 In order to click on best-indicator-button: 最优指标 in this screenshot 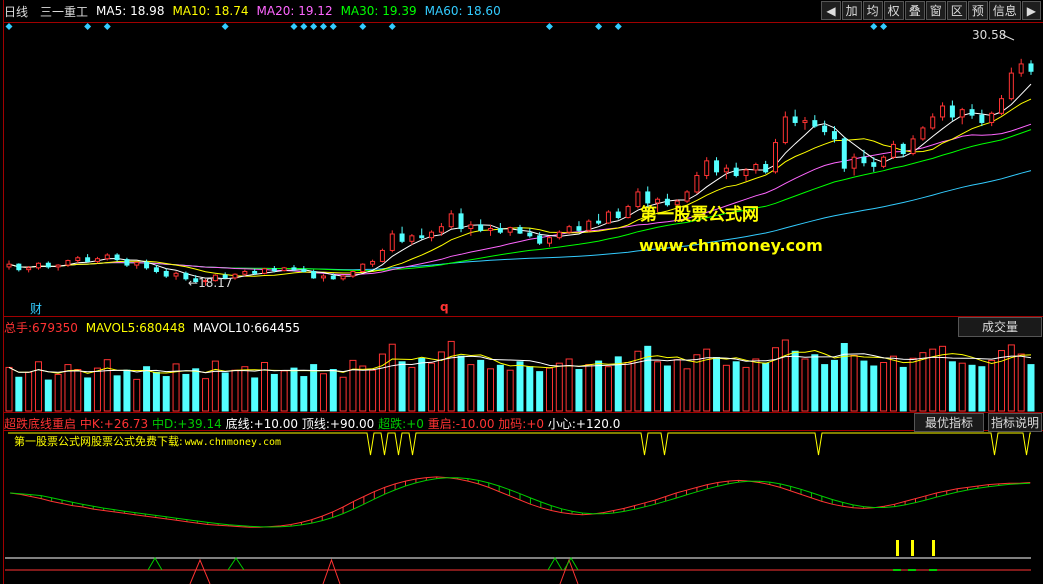, I will do `click(949, 422)`.